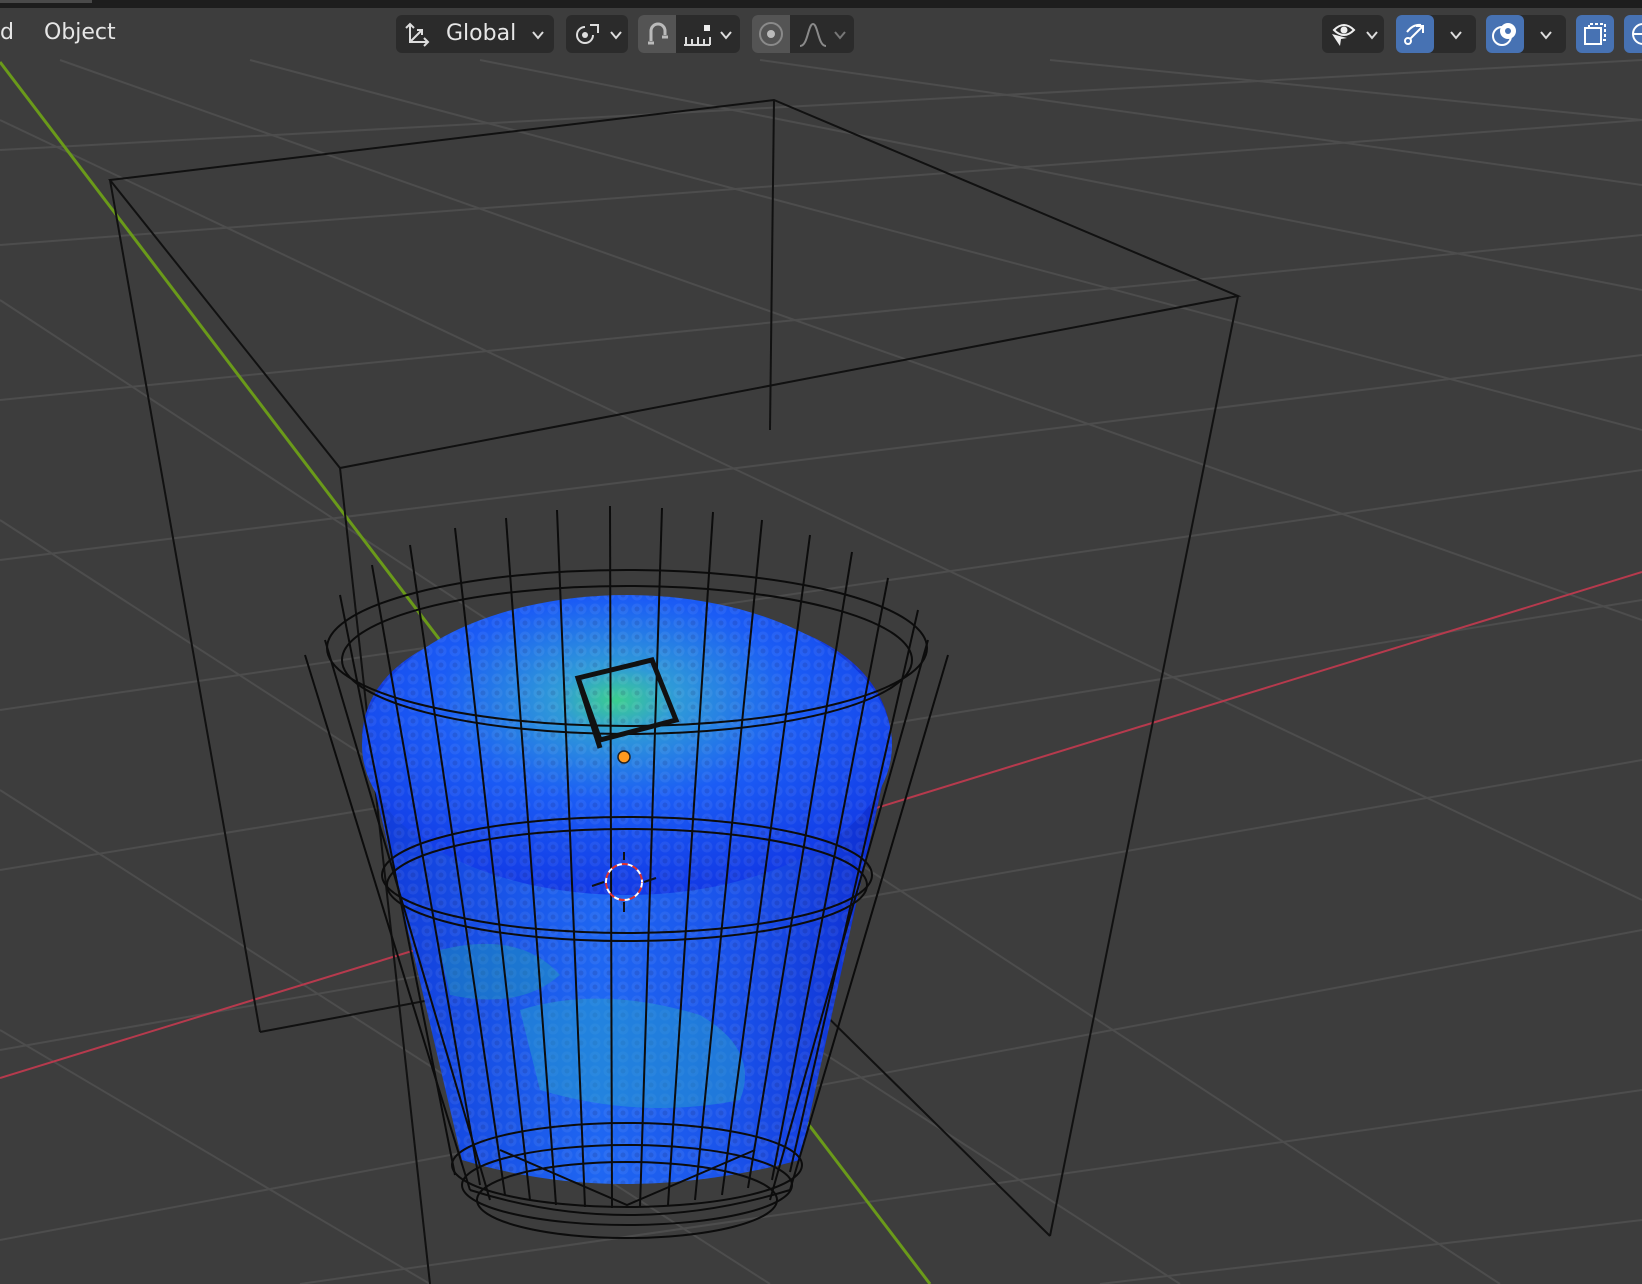  I want to click on viewport-header: d Object Global, so click(821, 34).